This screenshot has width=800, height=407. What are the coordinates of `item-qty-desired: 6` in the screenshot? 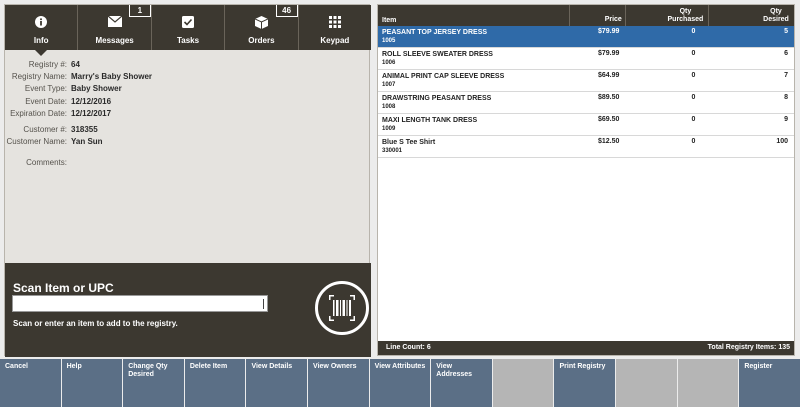 It's located at (786, 53).